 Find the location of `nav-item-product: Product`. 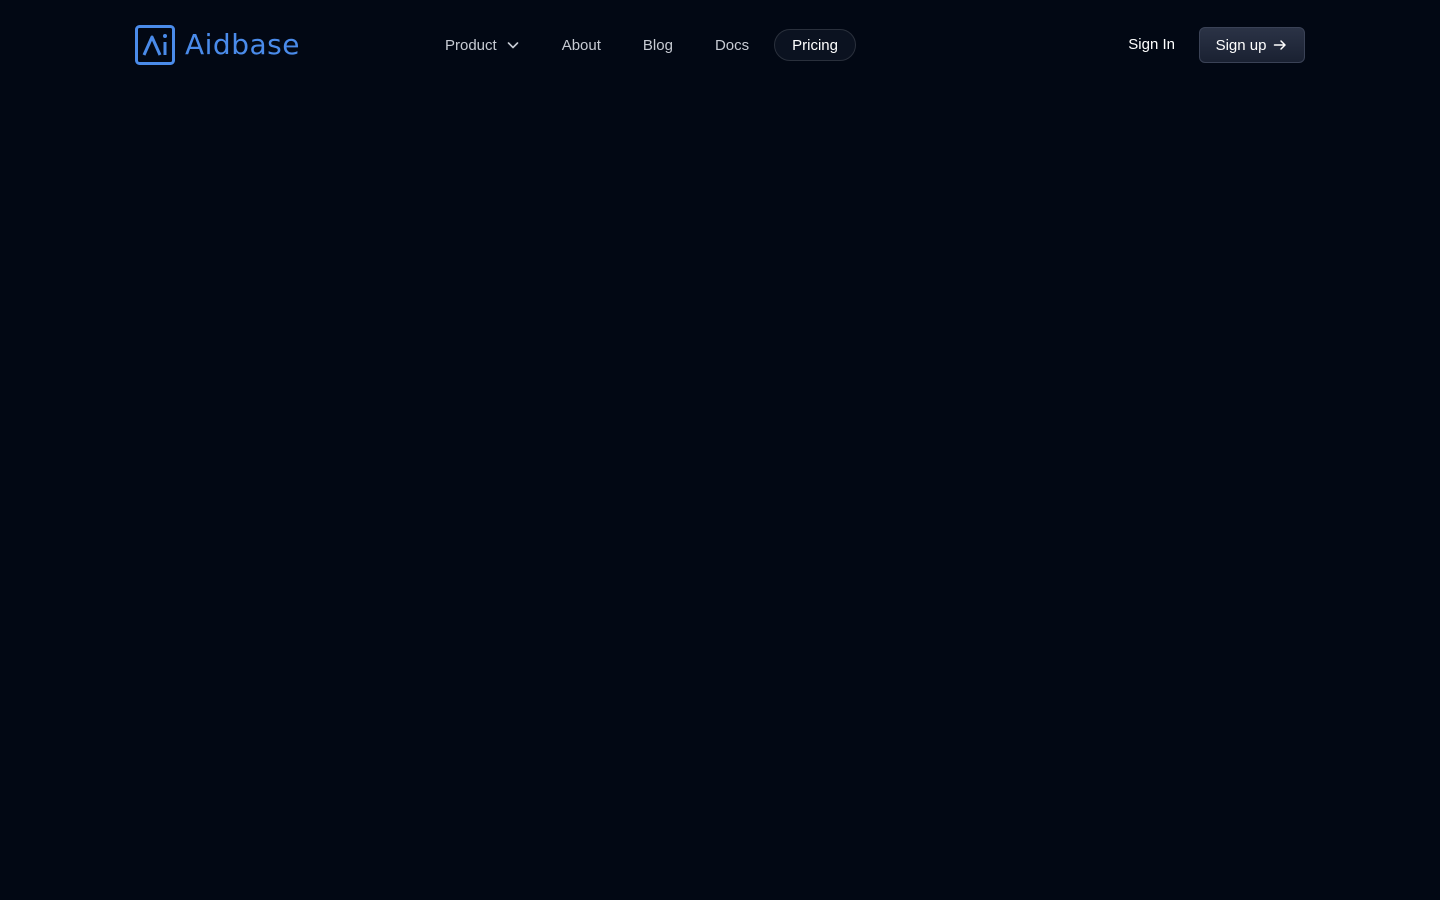

nav-item-product: Product is located at coordinates (482, 45).